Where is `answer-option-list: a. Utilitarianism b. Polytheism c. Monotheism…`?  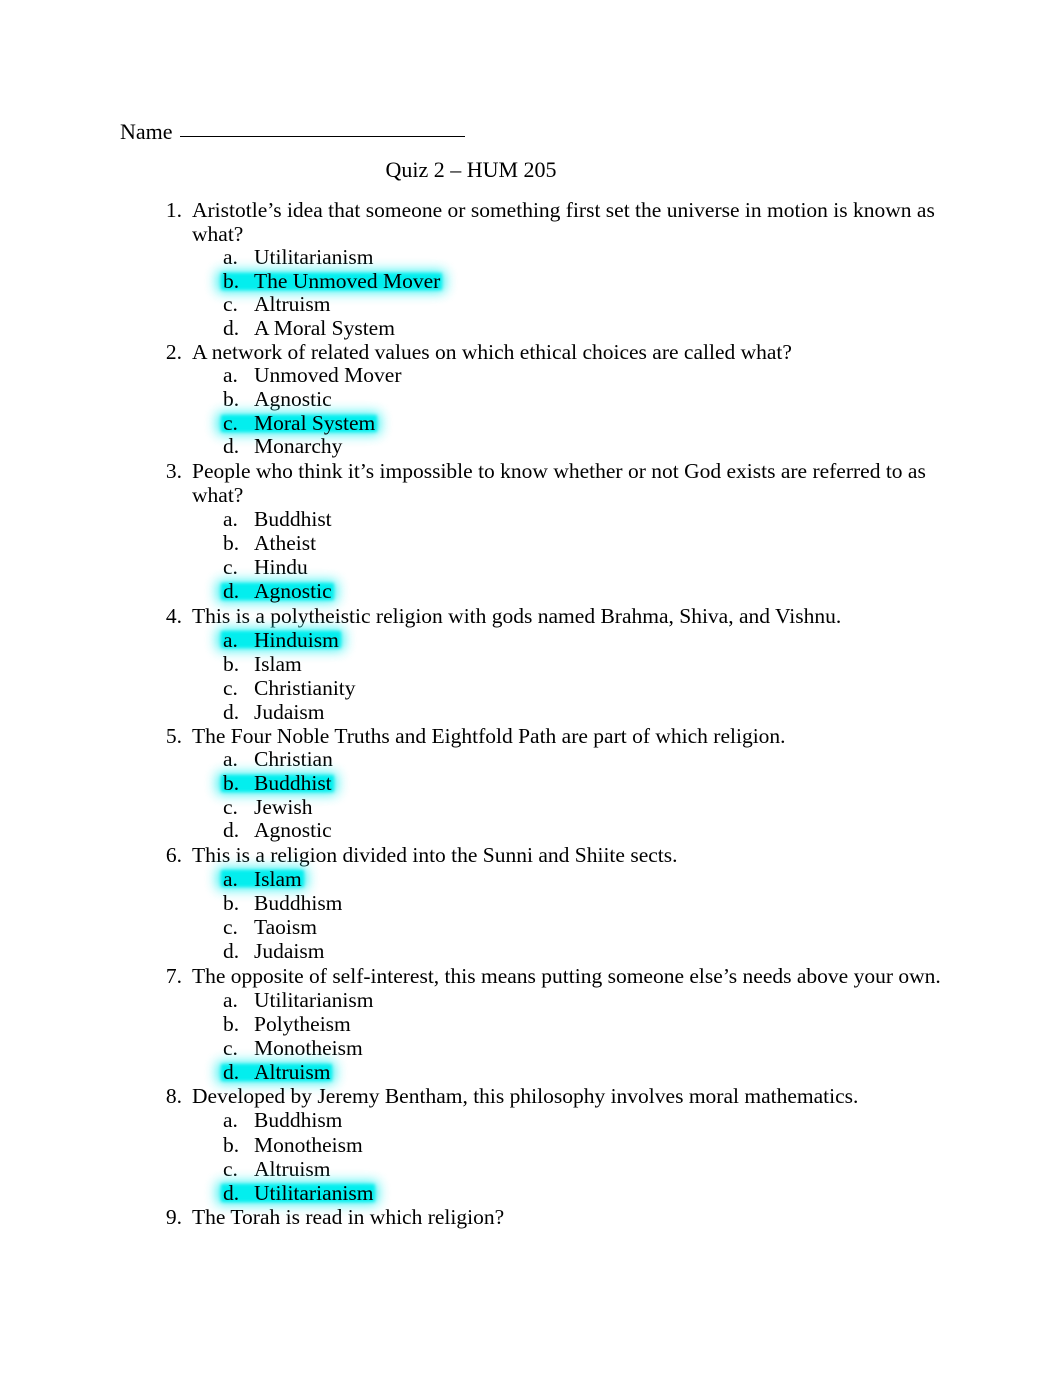 answer-option-list: a. Utilitarianism b. Polytheism c. Monotheism… is located at coordinates (567, 1036).